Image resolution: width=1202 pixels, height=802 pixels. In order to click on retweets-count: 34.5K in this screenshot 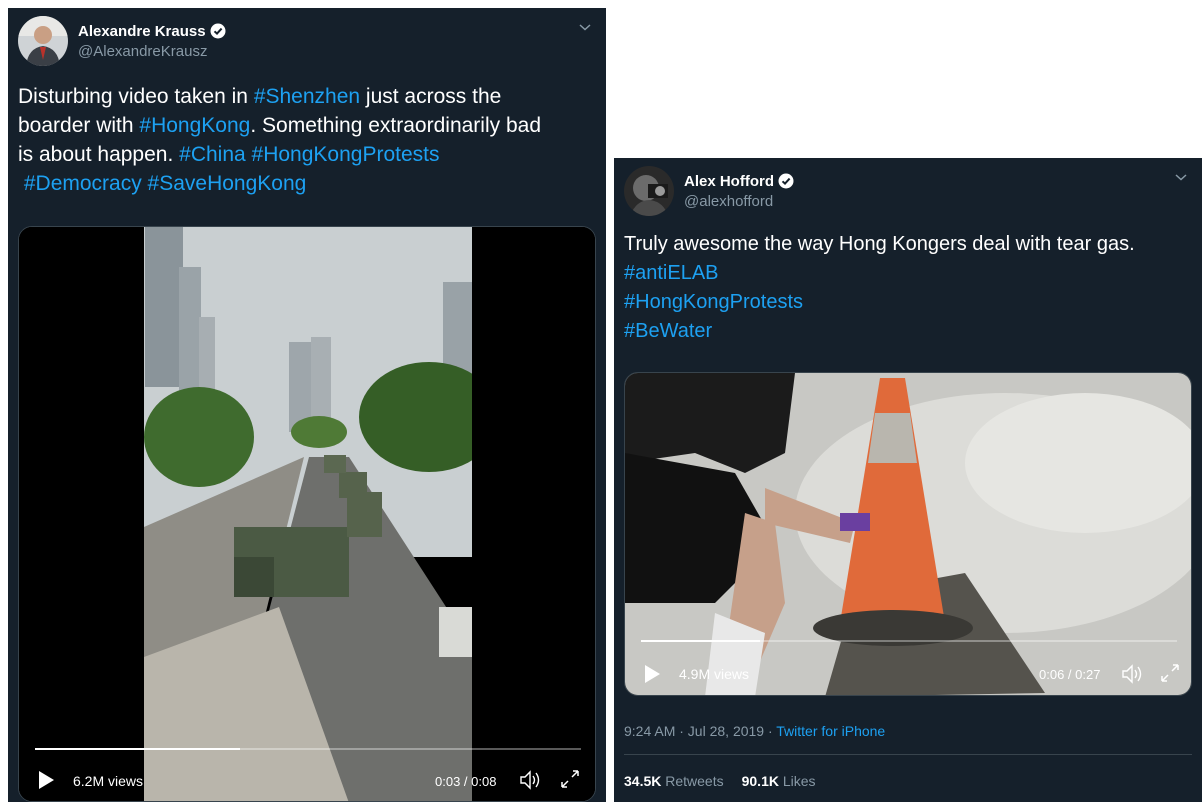, I will do `click(643, 781)`.